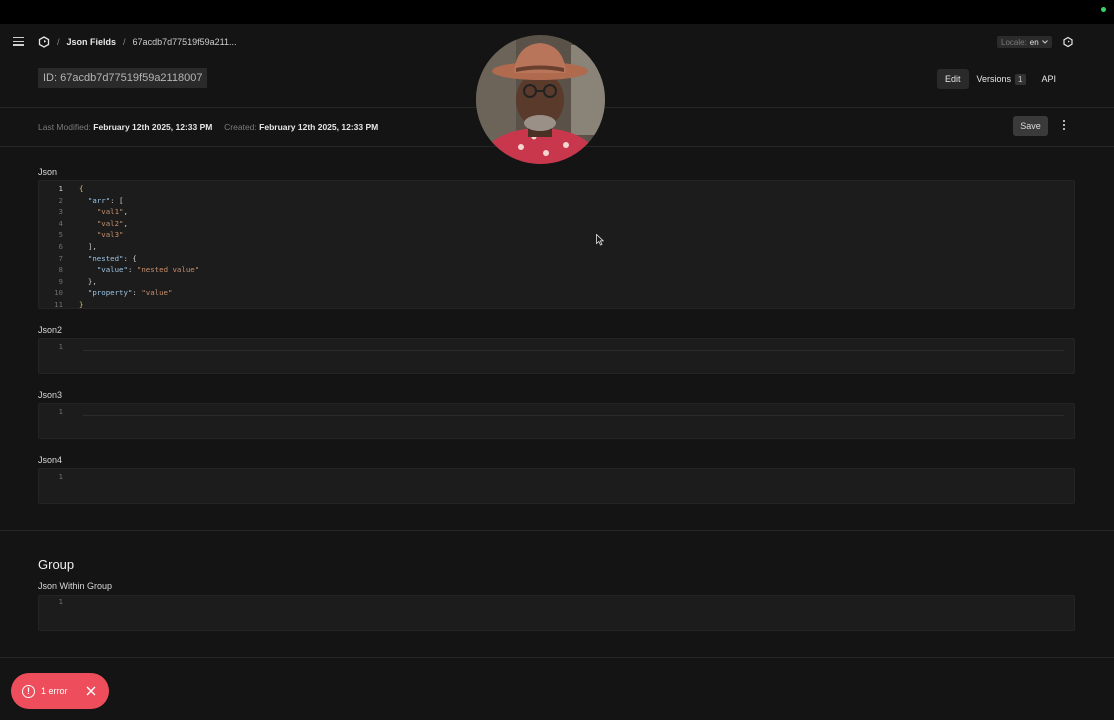 The image size is (1114, 720). I want to click on webcam-overlay, so click(540, 99).